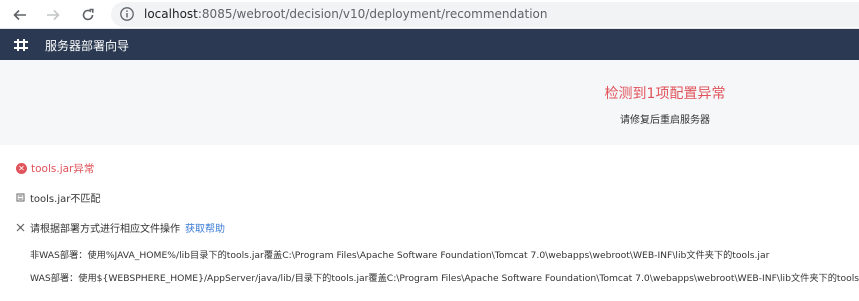  Describe the element at coordinates (65, 199) in the screenshot. I see `issue-mismatch-text: tools.jar不匹配` at that location.